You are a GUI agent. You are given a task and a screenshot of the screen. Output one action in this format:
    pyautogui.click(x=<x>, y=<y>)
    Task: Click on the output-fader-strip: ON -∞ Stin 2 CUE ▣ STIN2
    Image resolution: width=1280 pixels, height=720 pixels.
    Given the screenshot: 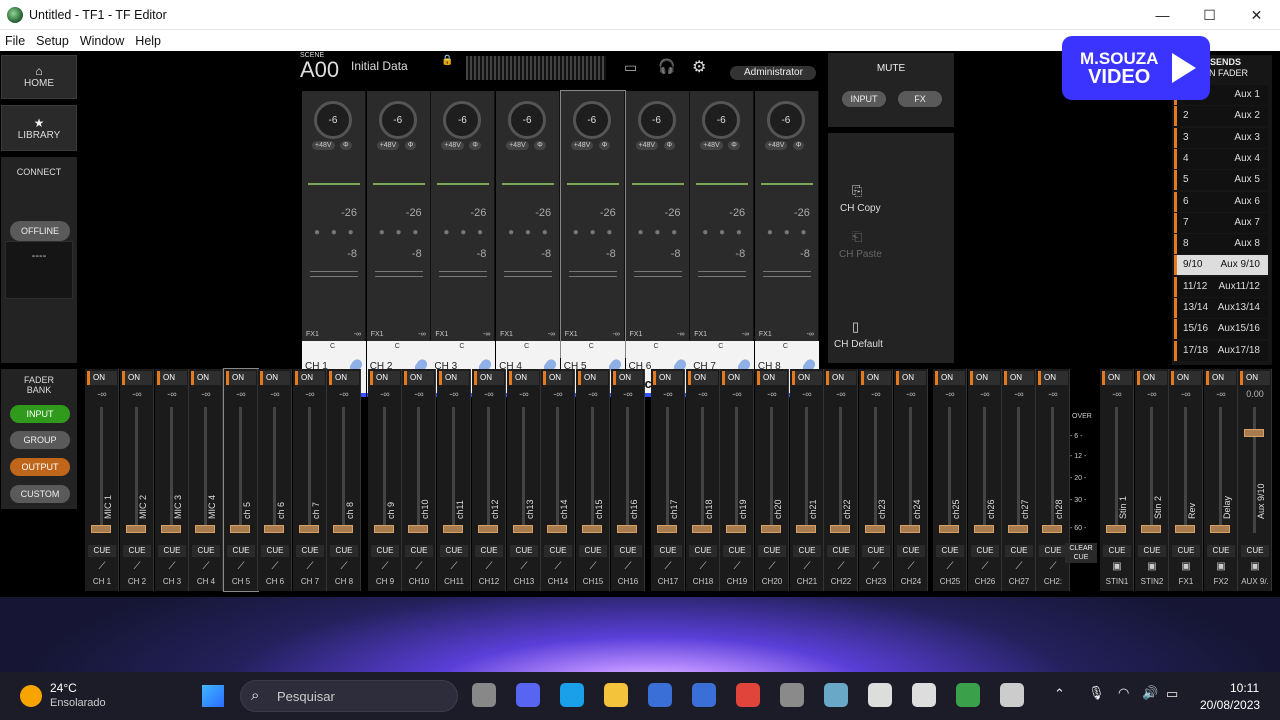 What is the action you would take?
    pyautogui.click(x=1152, y=480)
    